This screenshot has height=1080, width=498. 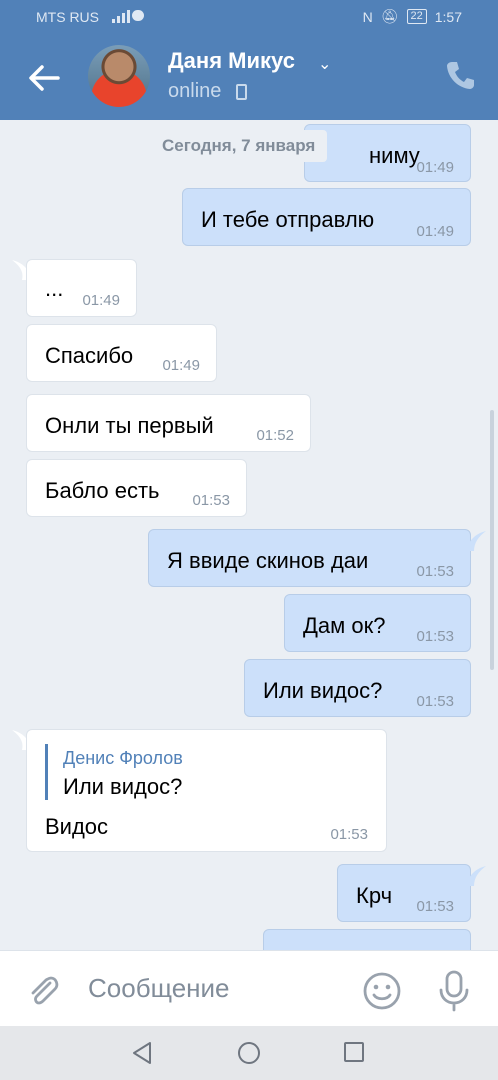 What do you see at coordinates (121, 16) in the screenshot?
I see `signal-icon` at bounding box center [121, 16].